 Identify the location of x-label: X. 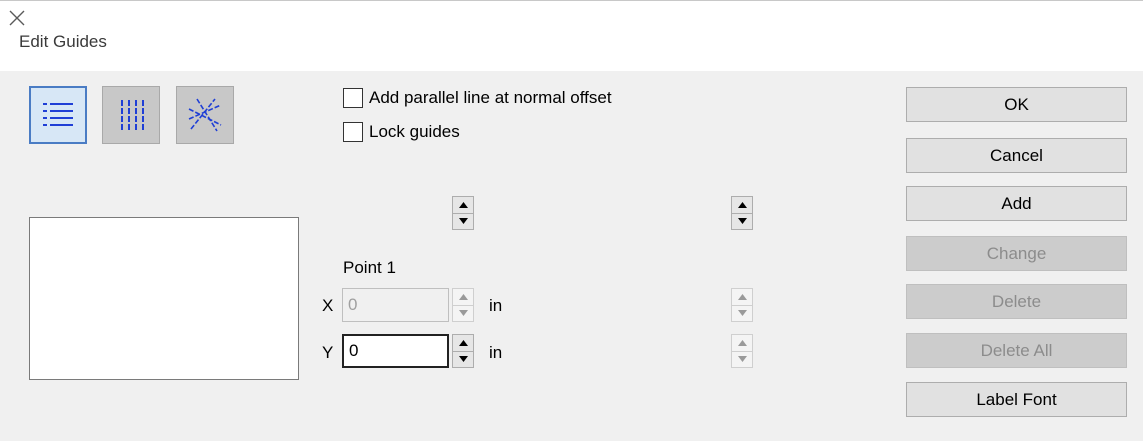
(328, 305).